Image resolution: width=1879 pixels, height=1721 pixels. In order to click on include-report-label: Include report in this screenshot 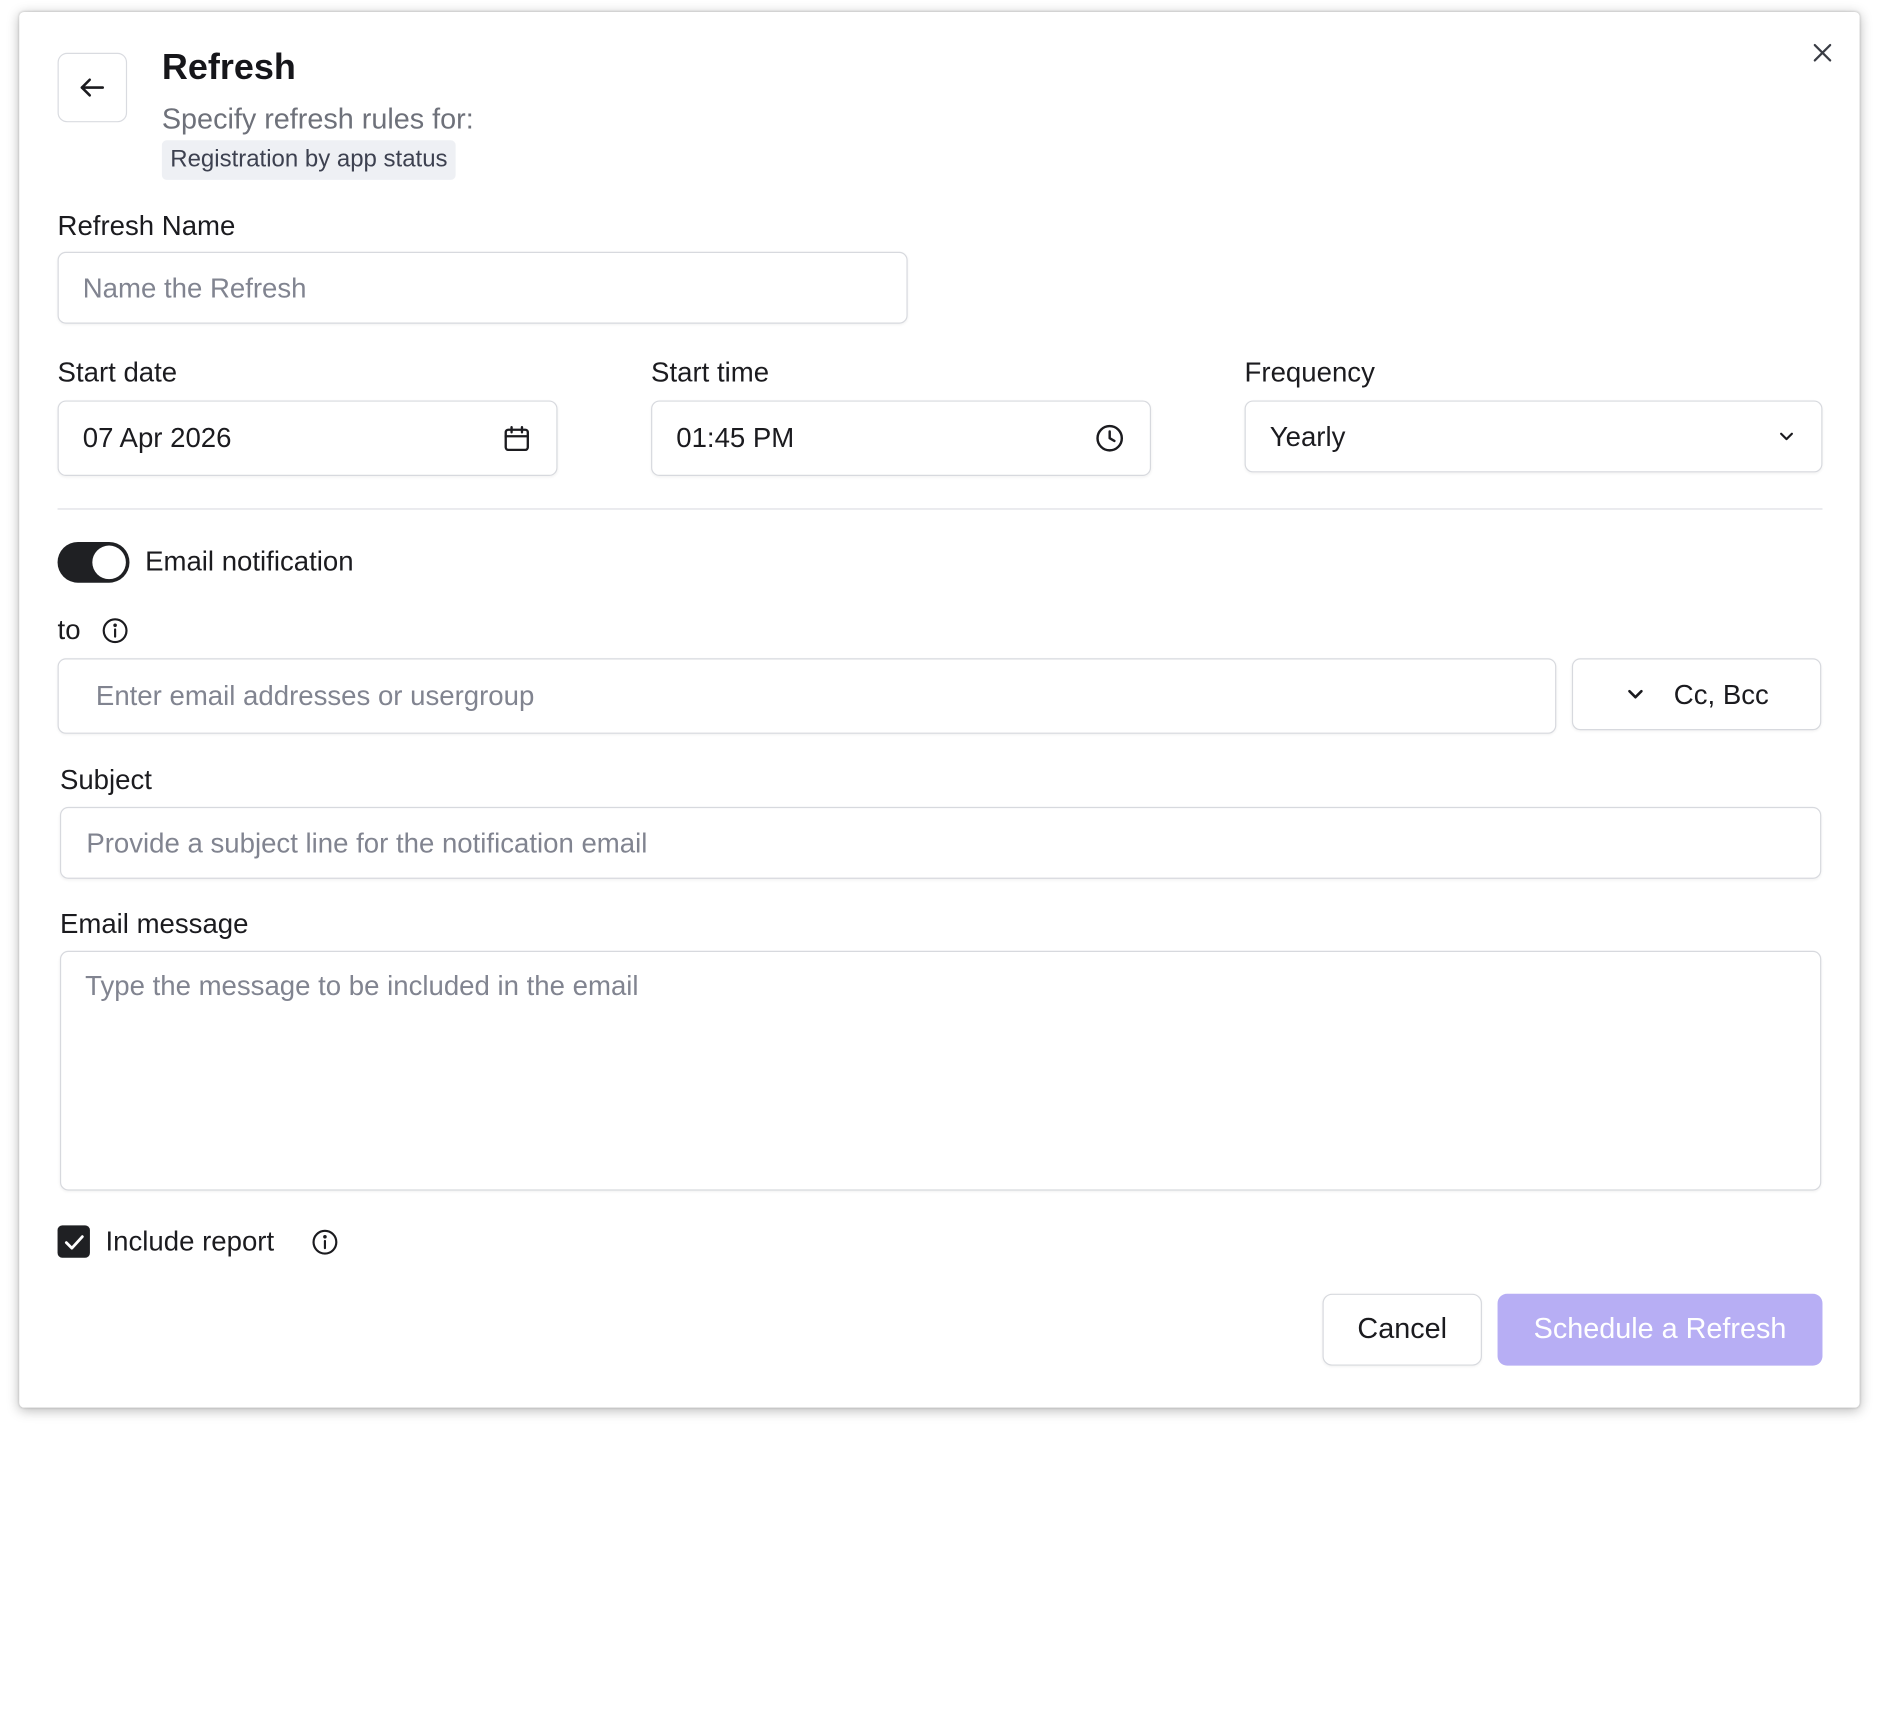, I will do `click(190, 1241)`.